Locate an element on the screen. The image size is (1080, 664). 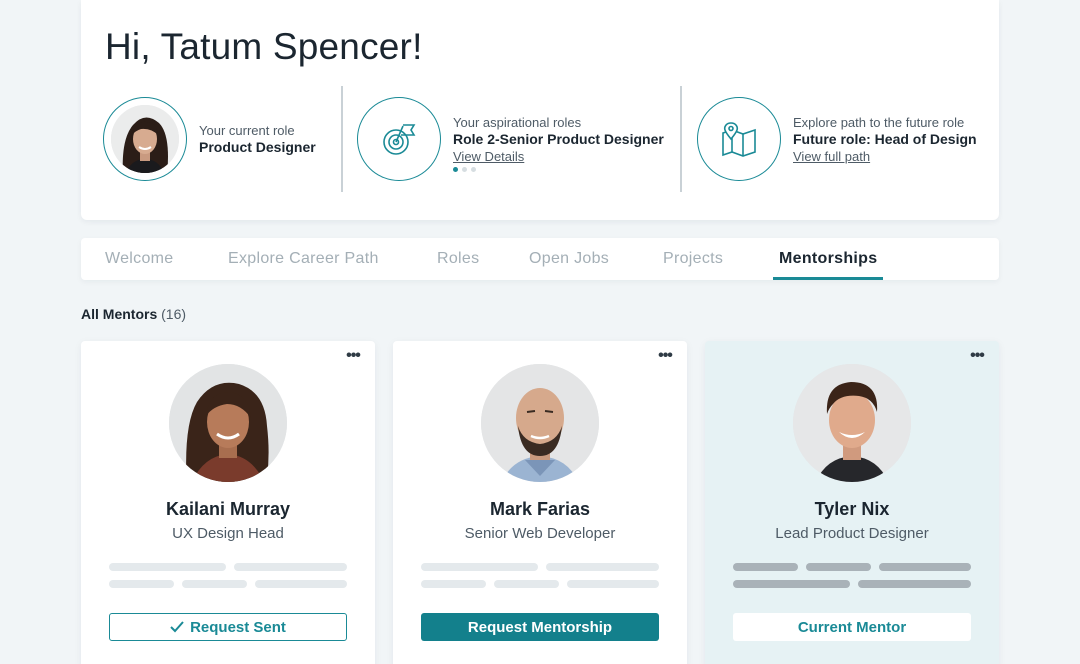
target-flag-icon is located at coordinates (399, 139).